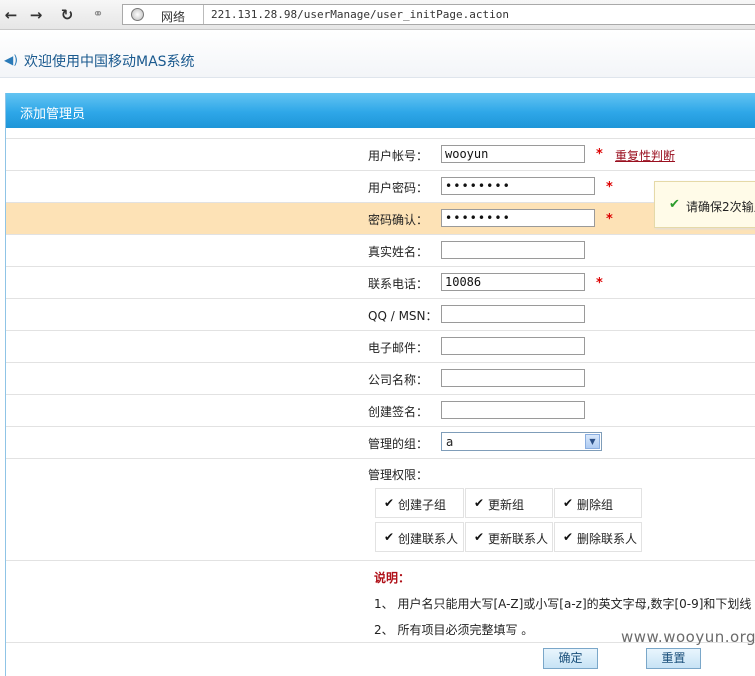  I want to click on password-input: ••••••••, so click(518, 186).